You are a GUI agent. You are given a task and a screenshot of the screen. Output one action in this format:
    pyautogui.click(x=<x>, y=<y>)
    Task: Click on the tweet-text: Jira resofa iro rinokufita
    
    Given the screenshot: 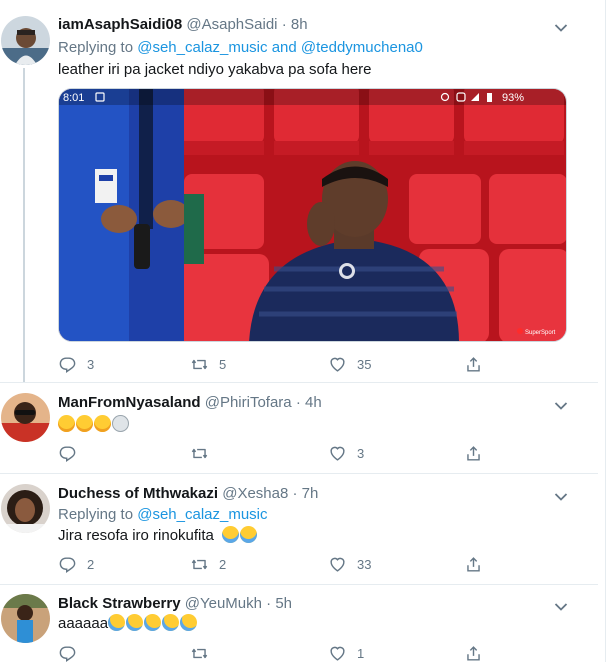 What is the action you would take?
    pyautogui.click(x=158, y=536)
    